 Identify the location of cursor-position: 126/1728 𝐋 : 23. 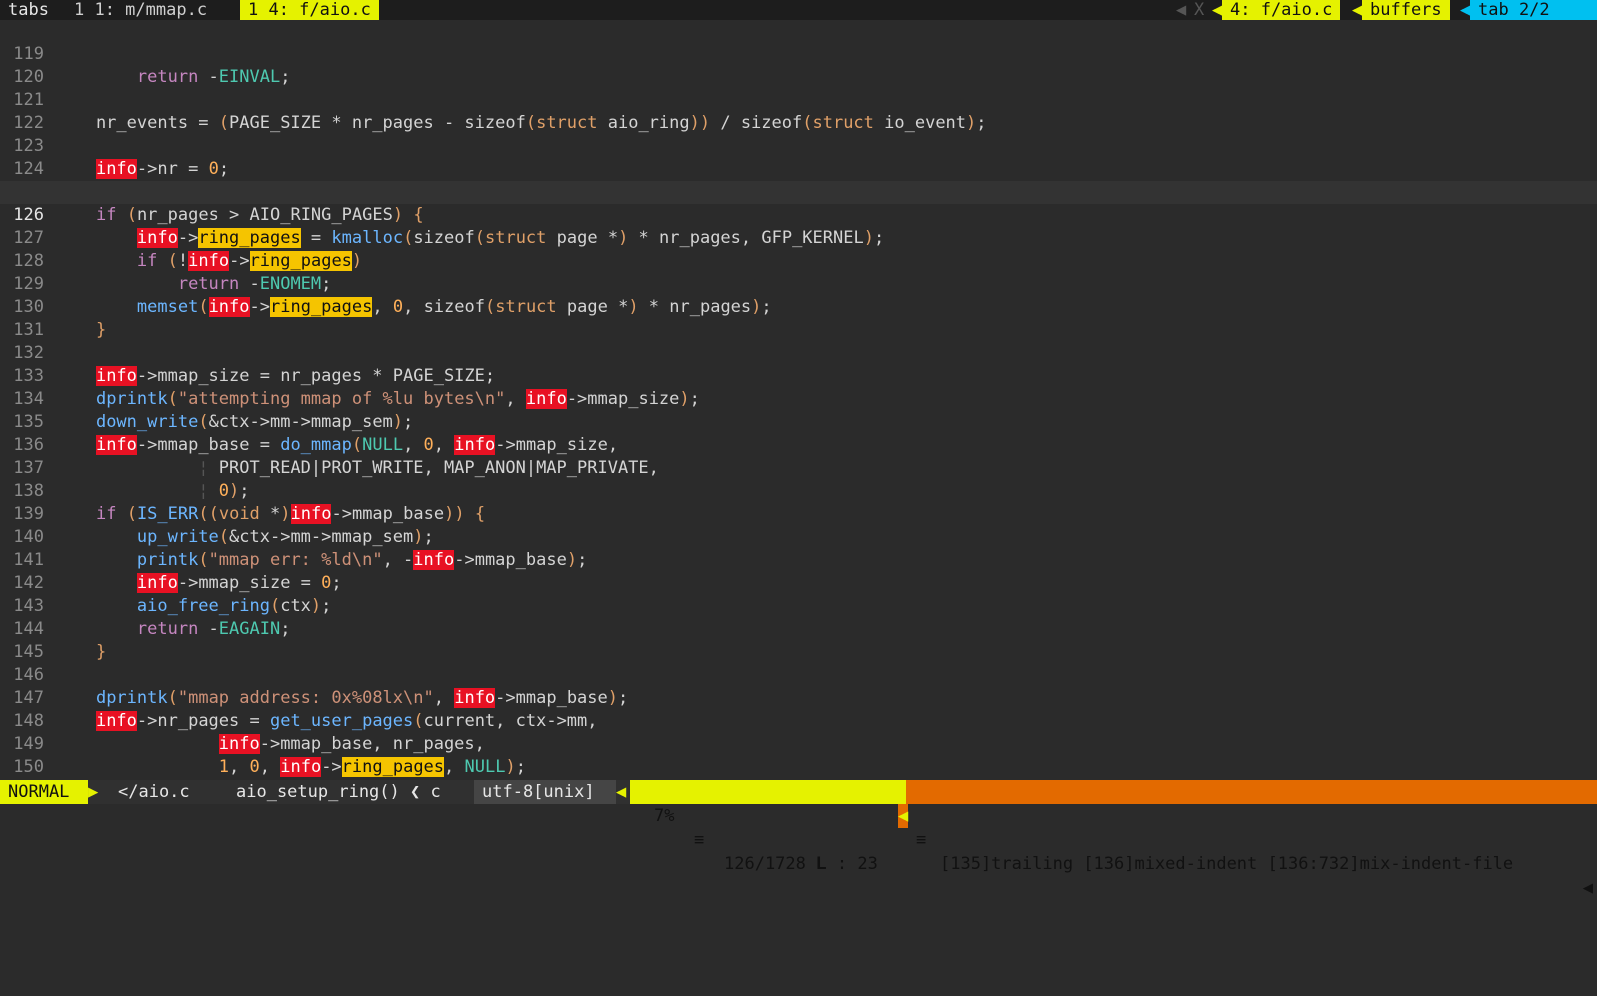
(801, 864).